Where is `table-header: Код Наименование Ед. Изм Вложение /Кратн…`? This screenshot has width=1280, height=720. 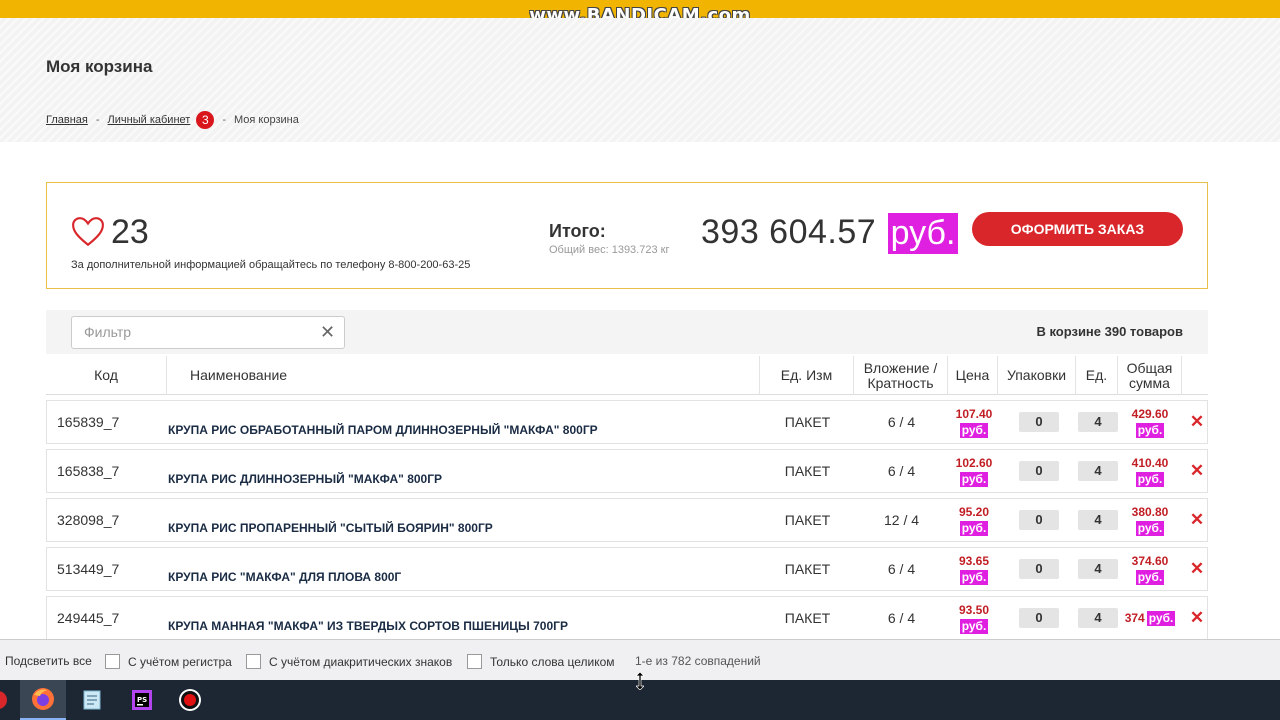
table-header: Код Наименование Ед. Изм Вложение /Кратн… is located at coordinates (627, 375).